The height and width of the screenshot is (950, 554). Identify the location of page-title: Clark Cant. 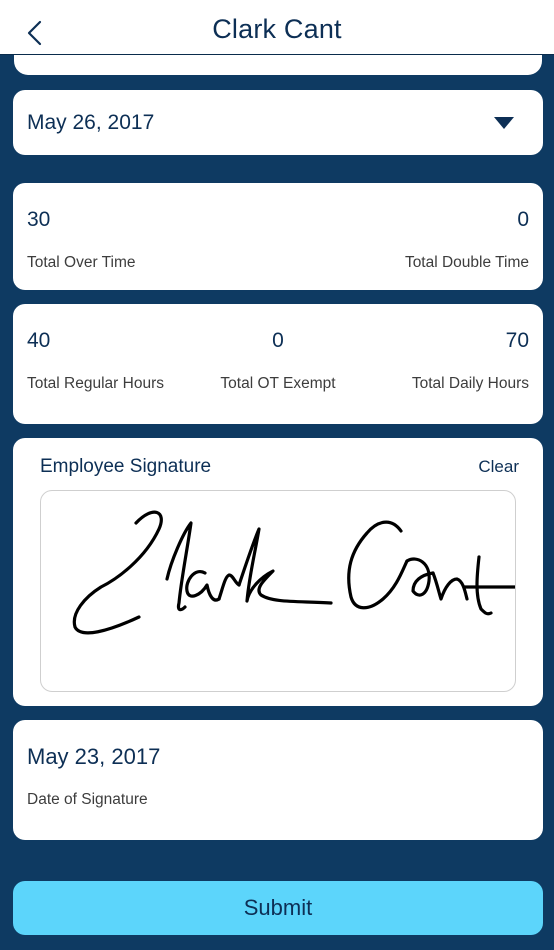
(277, 29).